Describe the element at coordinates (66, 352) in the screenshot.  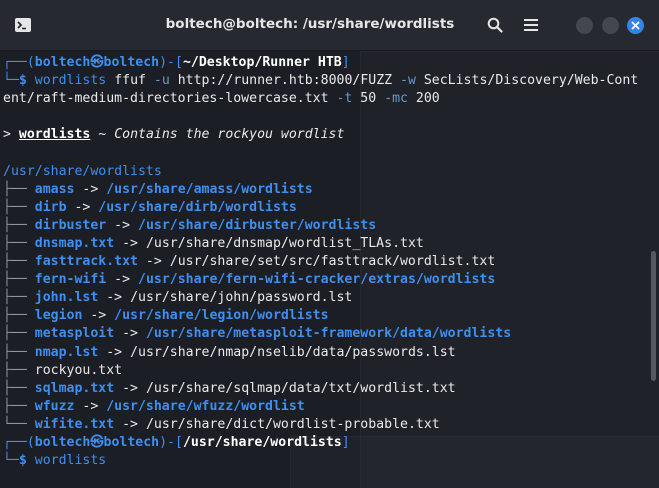
I see `symlink-name: nmap.lst` at that location.